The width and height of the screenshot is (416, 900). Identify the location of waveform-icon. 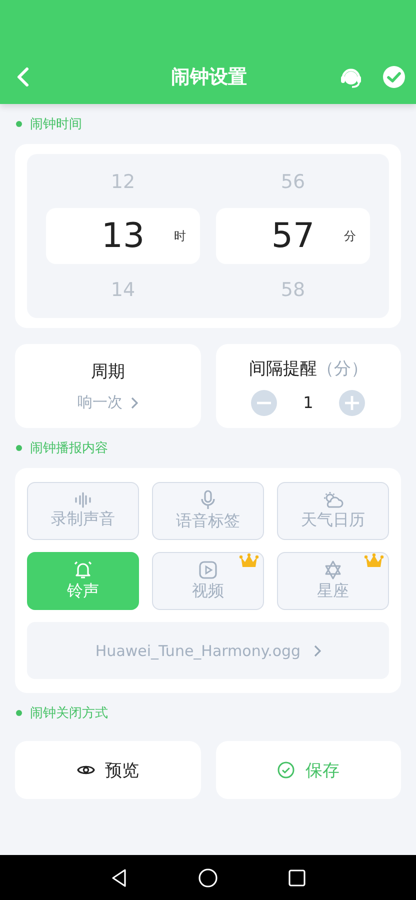
(83, 500).